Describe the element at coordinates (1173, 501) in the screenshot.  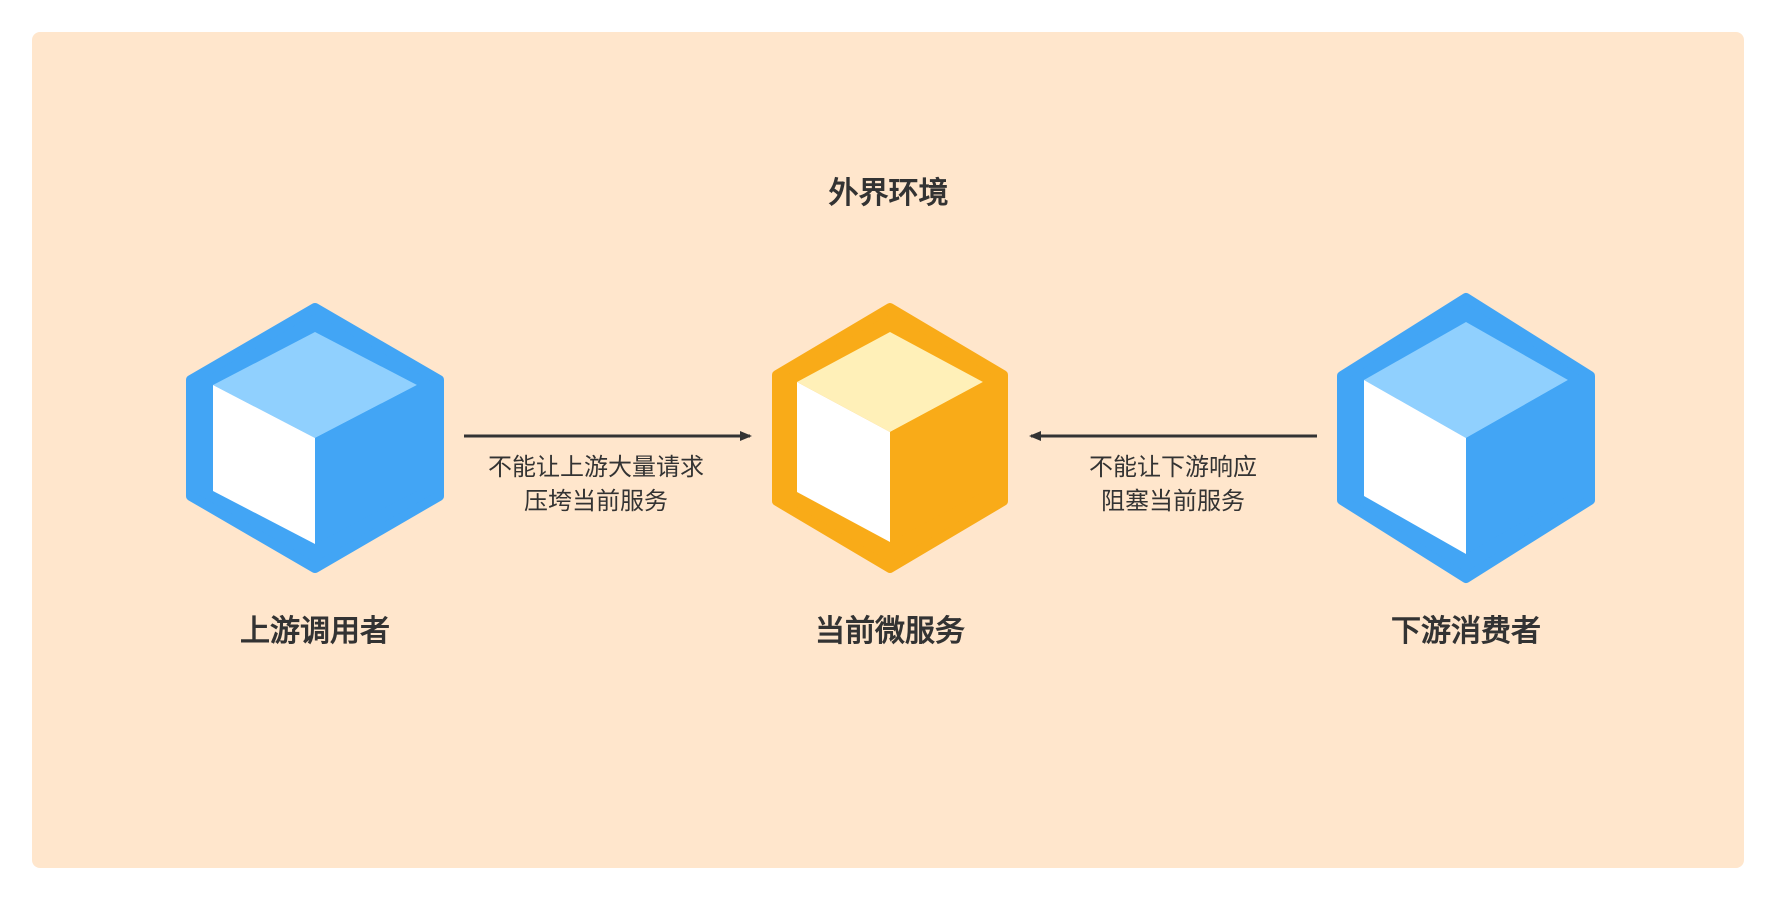
I see `downstream-edge-label-line2: 阻塞当前服务` at that location.